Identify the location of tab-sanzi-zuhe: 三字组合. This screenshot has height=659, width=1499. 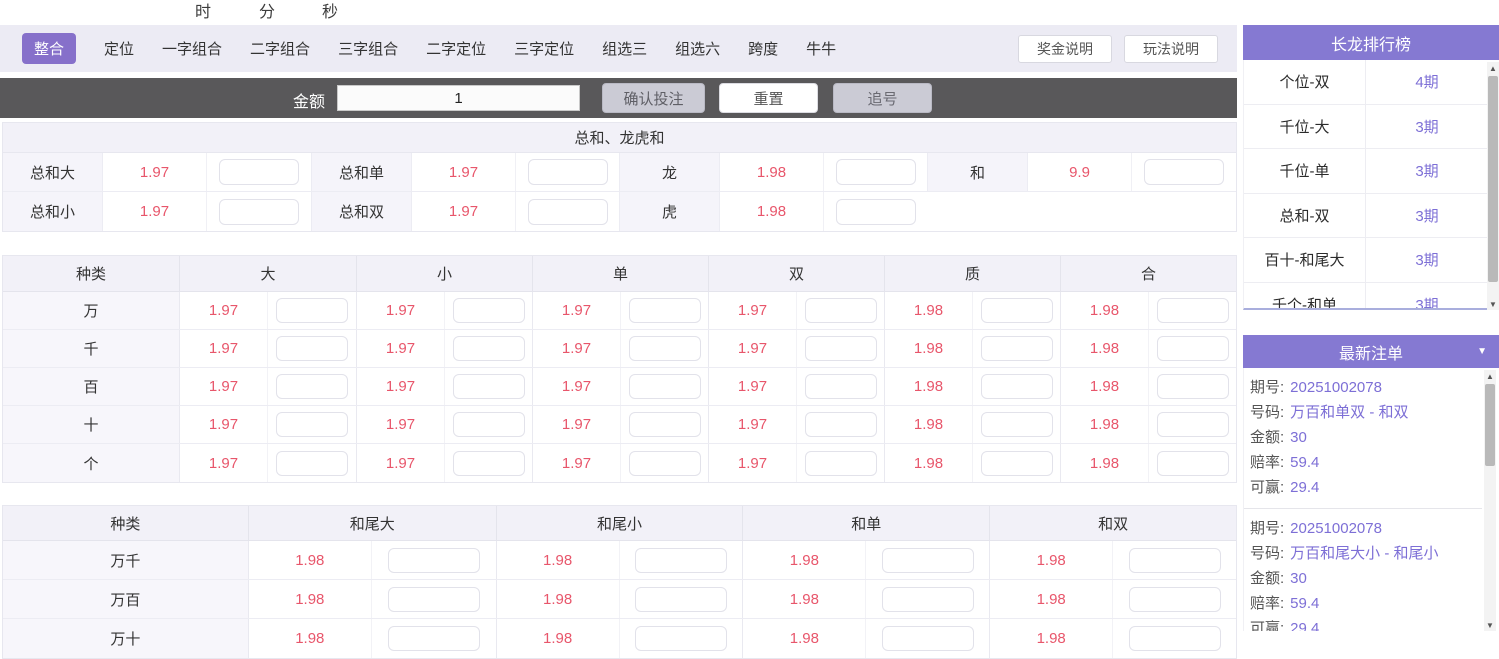
(368, 48).